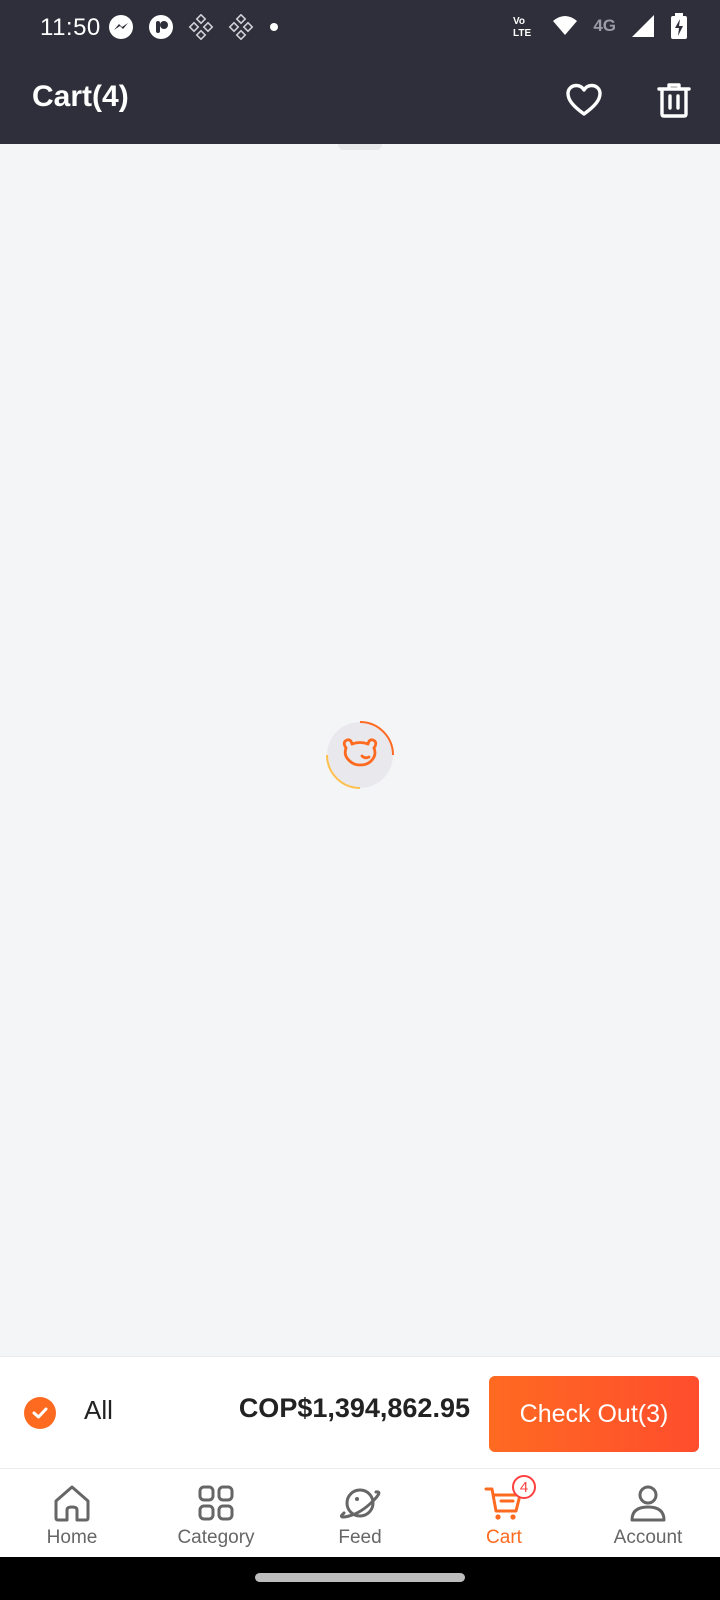 Image resolution: width=720 pixels, height=1600 pixels. What do you see at coordinates (98, 1410) in the screenshot?
I see `select-all-label: All` at bounding box center [98, 1410].